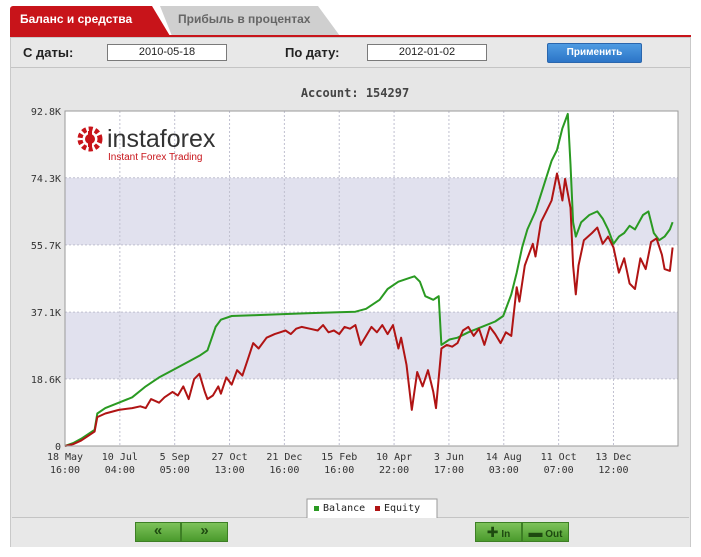  I want to click on y-tick-label: 18.6K, so click(46, 380).